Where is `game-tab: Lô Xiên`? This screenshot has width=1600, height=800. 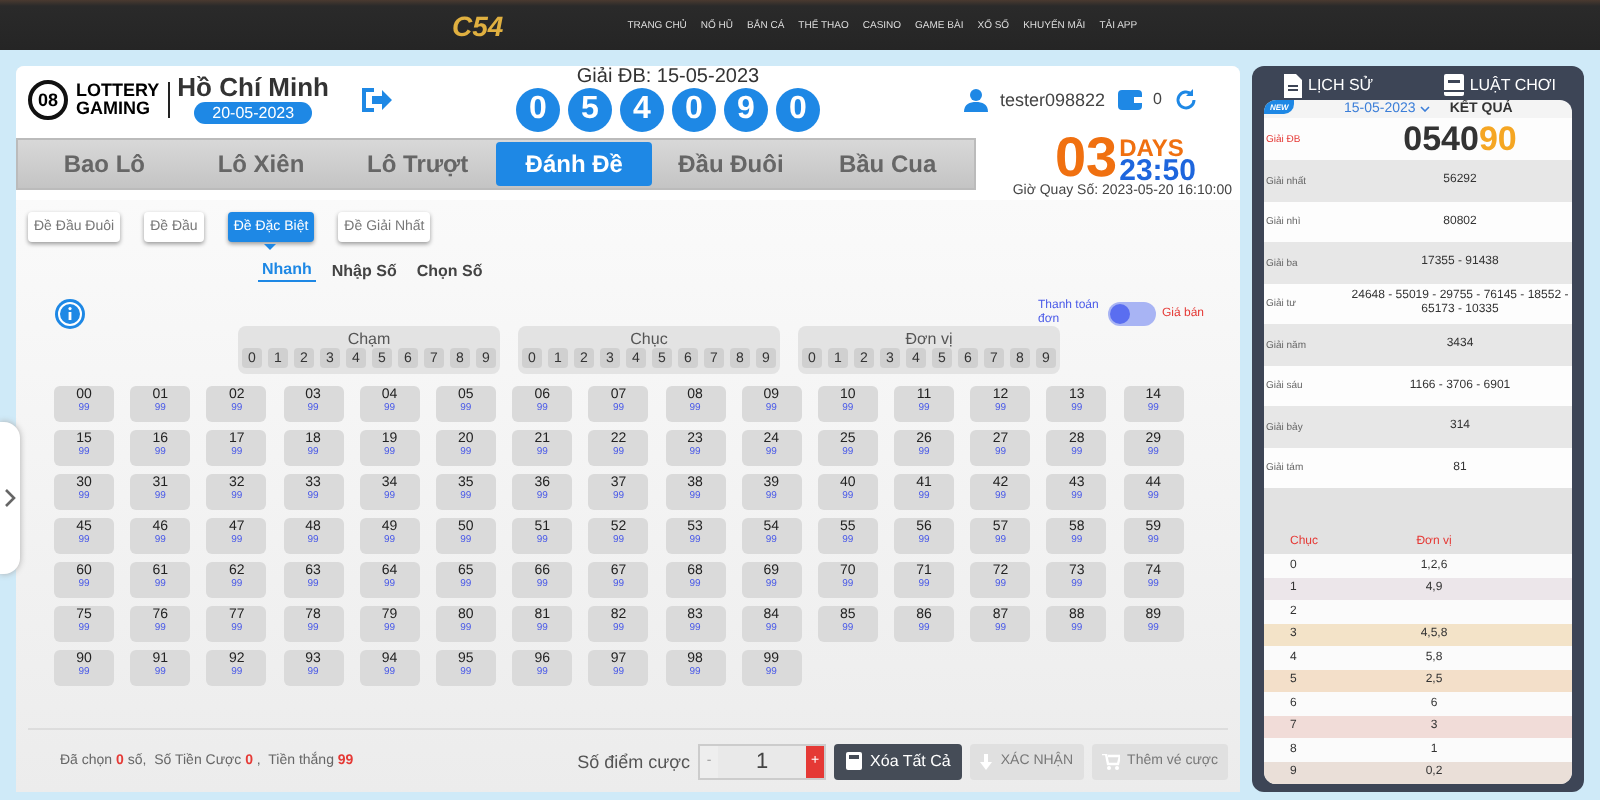
game-tab: Lô Xiên is located at coordinates (261, 164).